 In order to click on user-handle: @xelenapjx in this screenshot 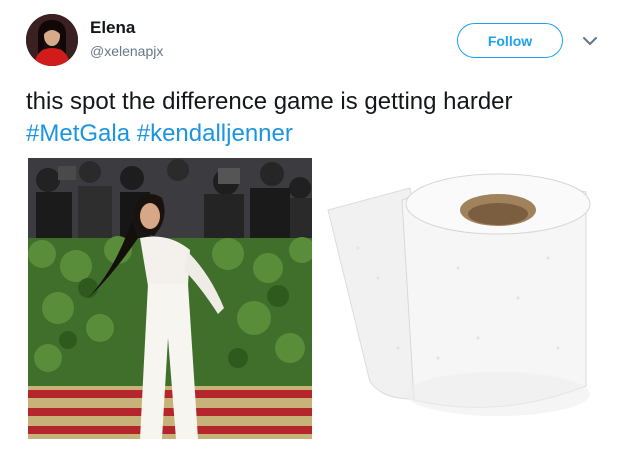, I will do `click(126, 51)`.